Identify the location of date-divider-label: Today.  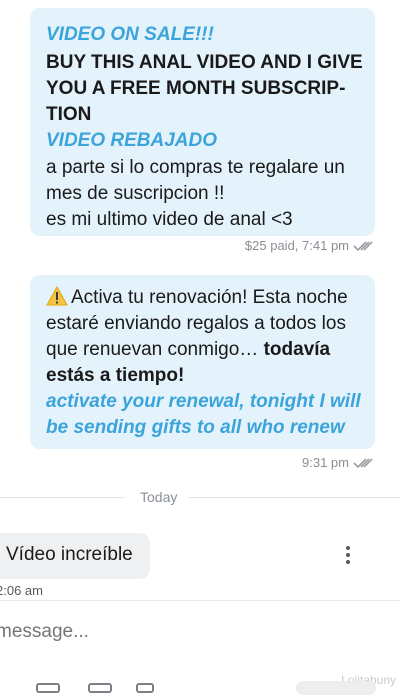
(159, 497).